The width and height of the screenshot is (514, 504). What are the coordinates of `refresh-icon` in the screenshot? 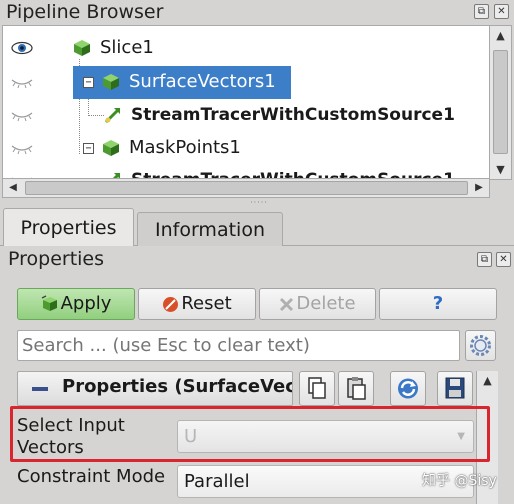 It's located at (408, 388).